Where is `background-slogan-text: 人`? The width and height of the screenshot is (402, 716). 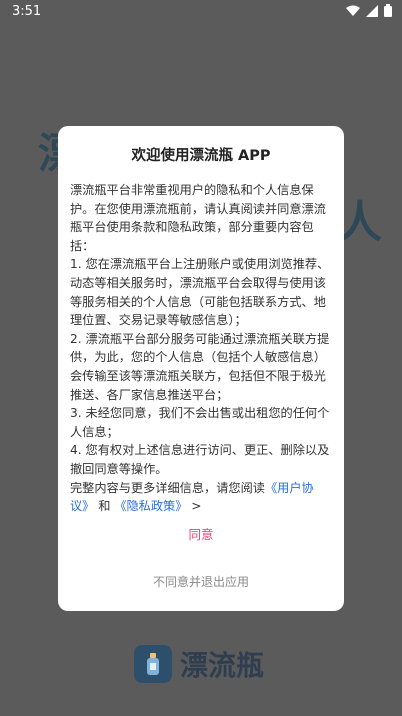
background-slogan-text: 人 is located at coordinates (360, 222).